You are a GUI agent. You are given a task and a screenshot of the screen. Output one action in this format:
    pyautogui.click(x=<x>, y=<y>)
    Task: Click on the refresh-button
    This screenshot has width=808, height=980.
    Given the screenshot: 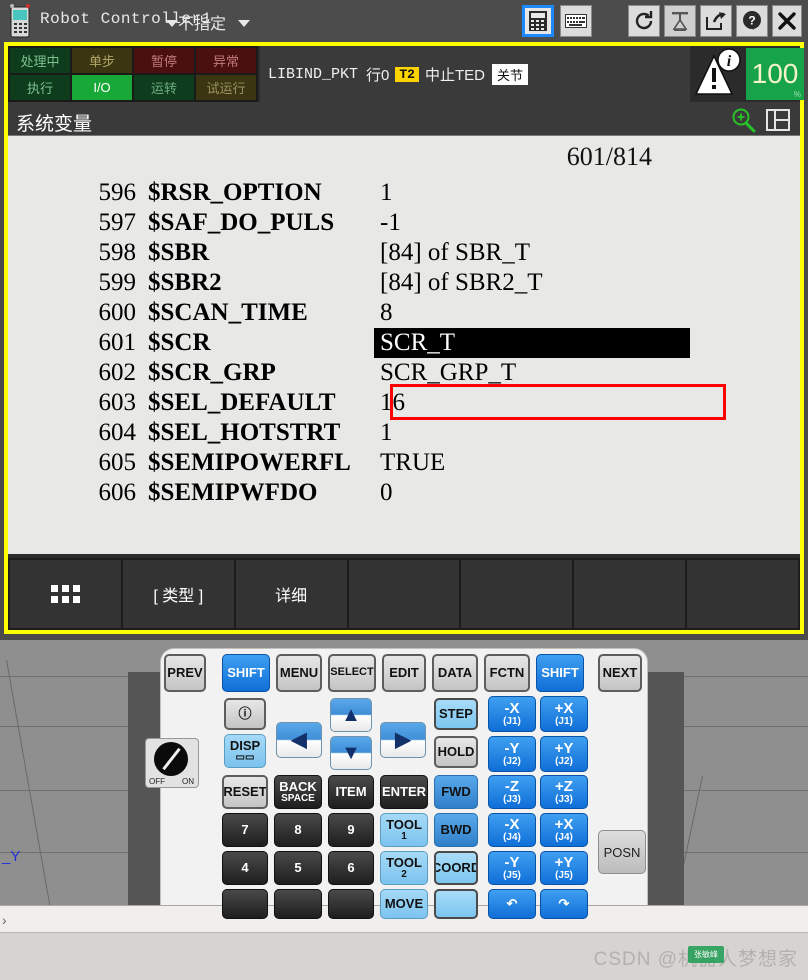 What is the action you would take?
    pyautogui.click(x=644, y=21)
    